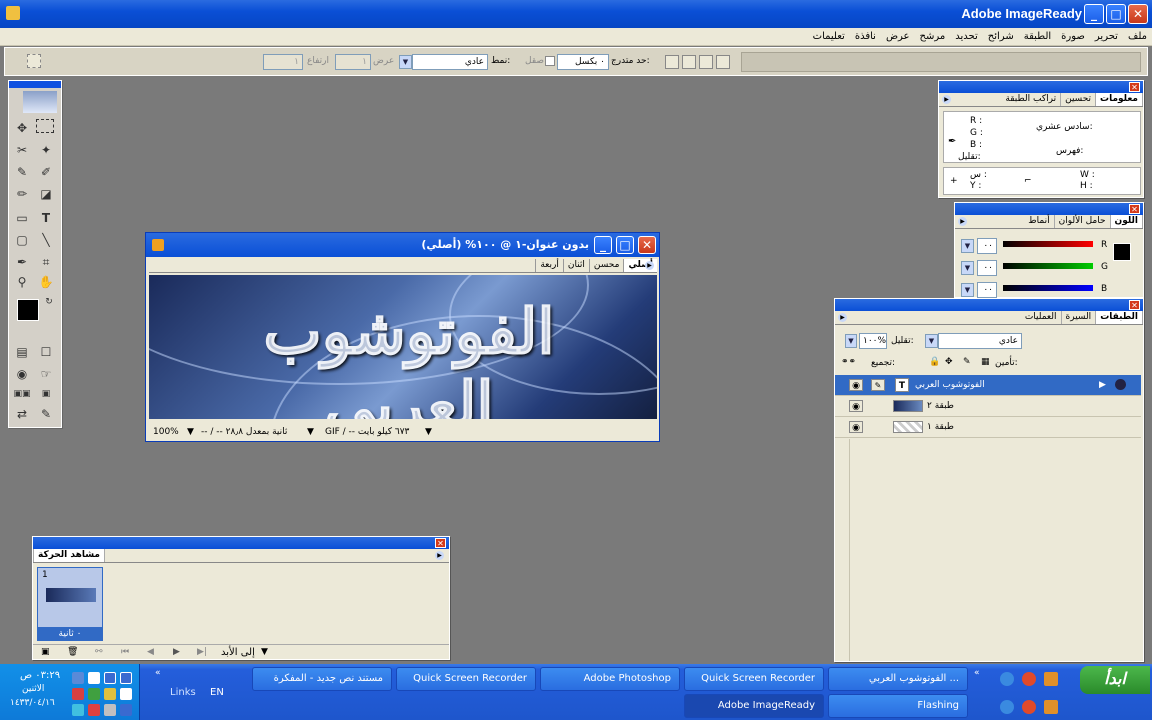 The image size is (1152, 720). What do you see at coordinates (851, 341) in the screenshot?
I see `opacity-dropdown: ▼` at bounding box center [851, 341].